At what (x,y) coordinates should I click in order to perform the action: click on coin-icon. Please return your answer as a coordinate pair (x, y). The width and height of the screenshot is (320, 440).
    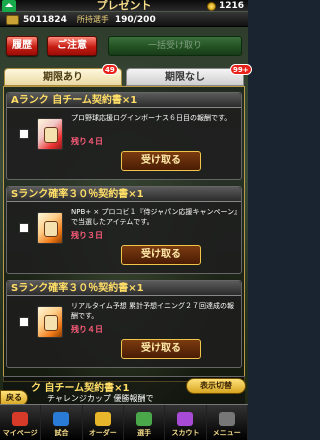
    Looking at the image, I should click on (211, 6).